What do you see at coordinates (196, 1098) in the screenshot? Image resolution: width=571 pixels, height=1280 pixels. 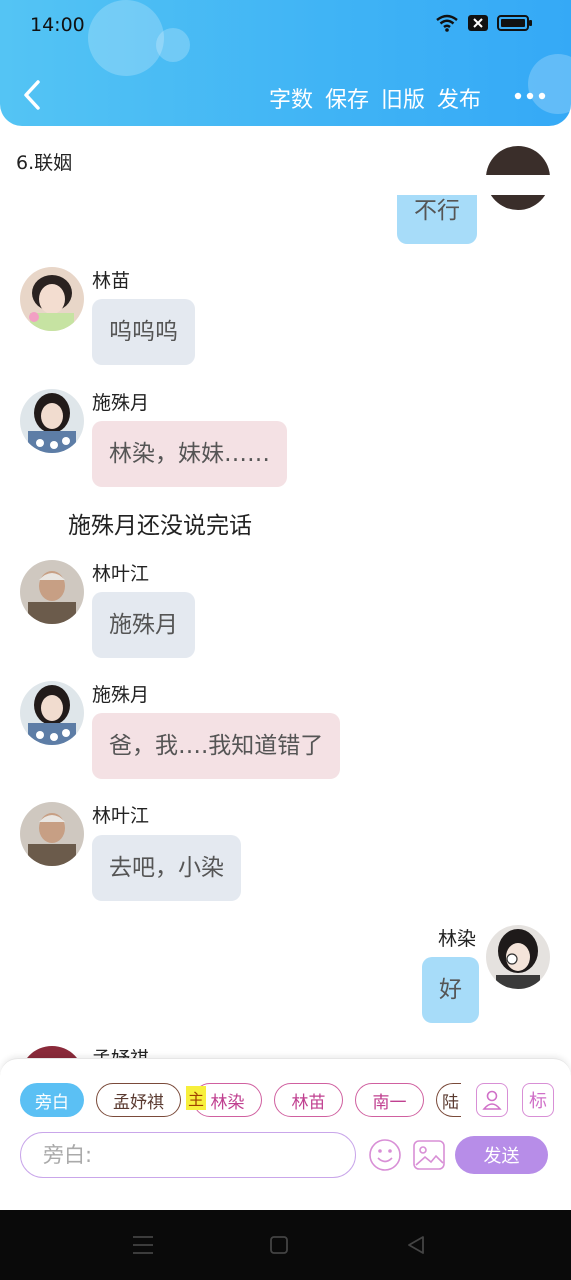 I see `main-character-tag: 主` at bounding box center [196, 1098].